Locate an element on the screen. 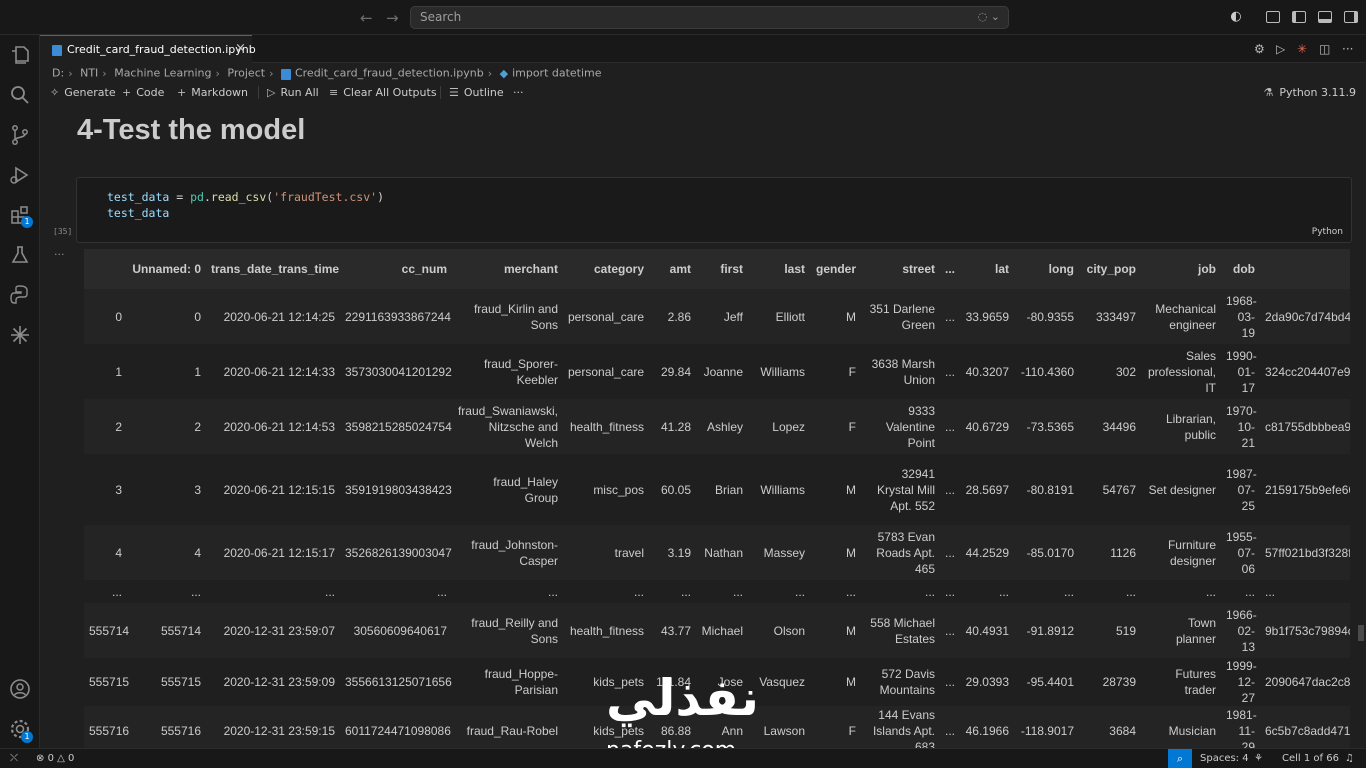 This screenshot has width=1366, height=768. search-label: Search is located at coordinates (441, 17).